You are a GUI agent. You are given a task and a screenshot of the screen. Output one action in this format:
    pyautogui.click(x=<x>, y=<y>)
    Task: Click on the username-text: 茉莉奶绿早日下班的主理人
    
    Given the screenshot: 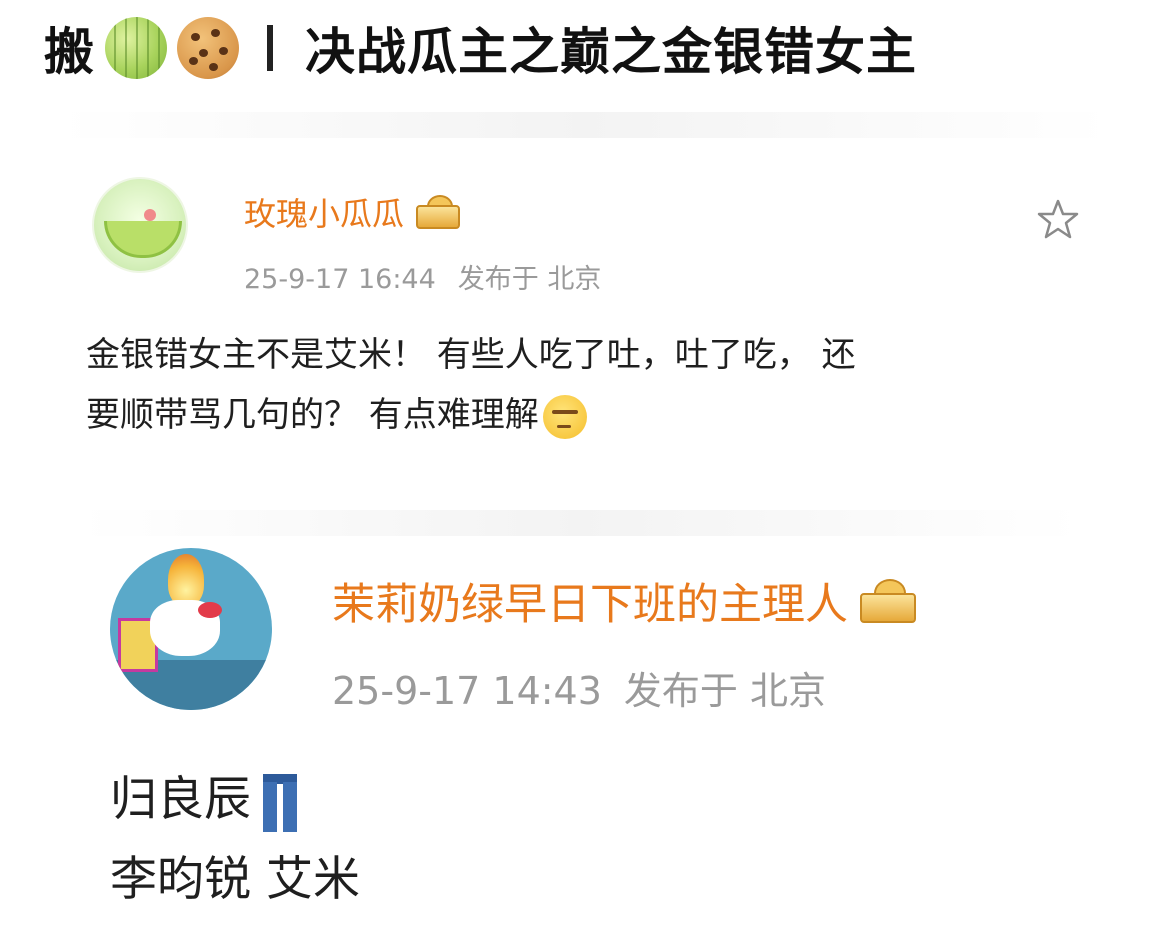 What is the action you would take?
    pyautogui.click(x=590, y=605)
    